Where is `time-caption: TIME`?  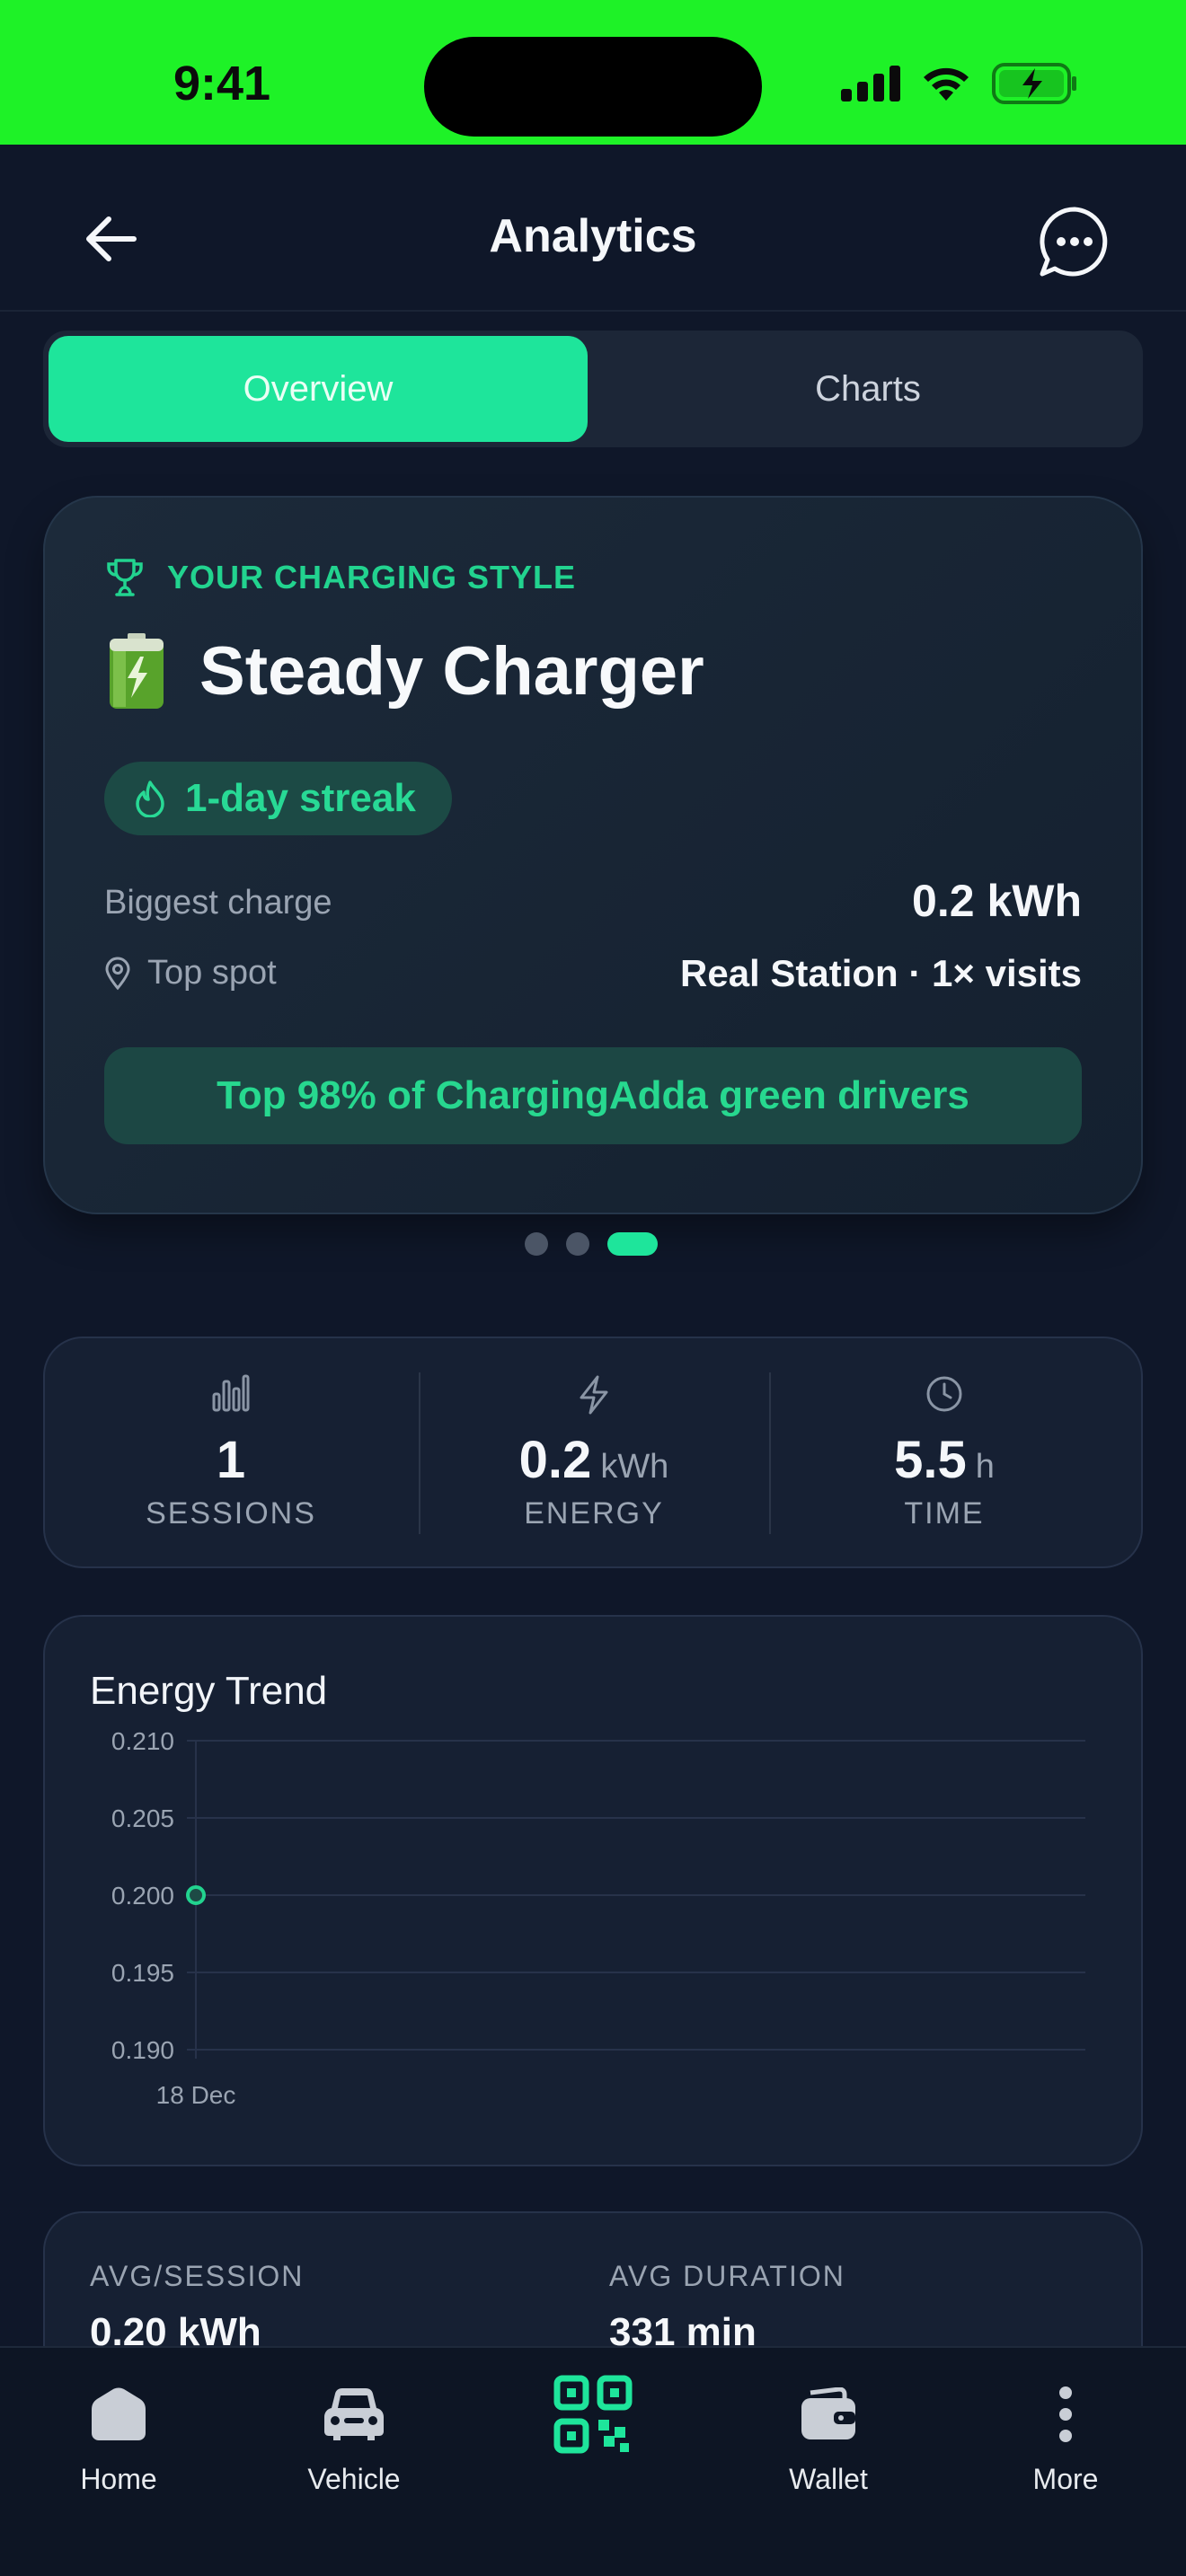 time-caption: TIME is located at coordinates (944, 1513).